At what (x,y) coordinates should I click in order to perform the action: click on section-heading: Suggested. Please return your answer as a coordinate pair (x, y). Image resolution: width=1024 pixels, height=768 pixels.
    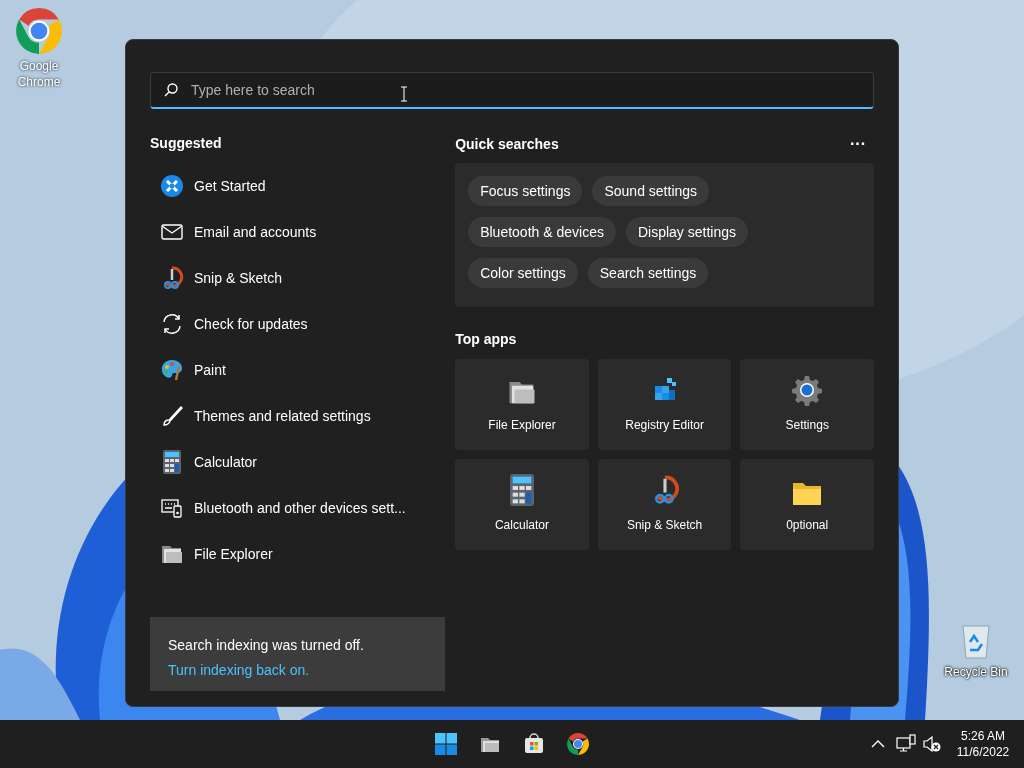
    Looking at the image, I should click on (186, 143).